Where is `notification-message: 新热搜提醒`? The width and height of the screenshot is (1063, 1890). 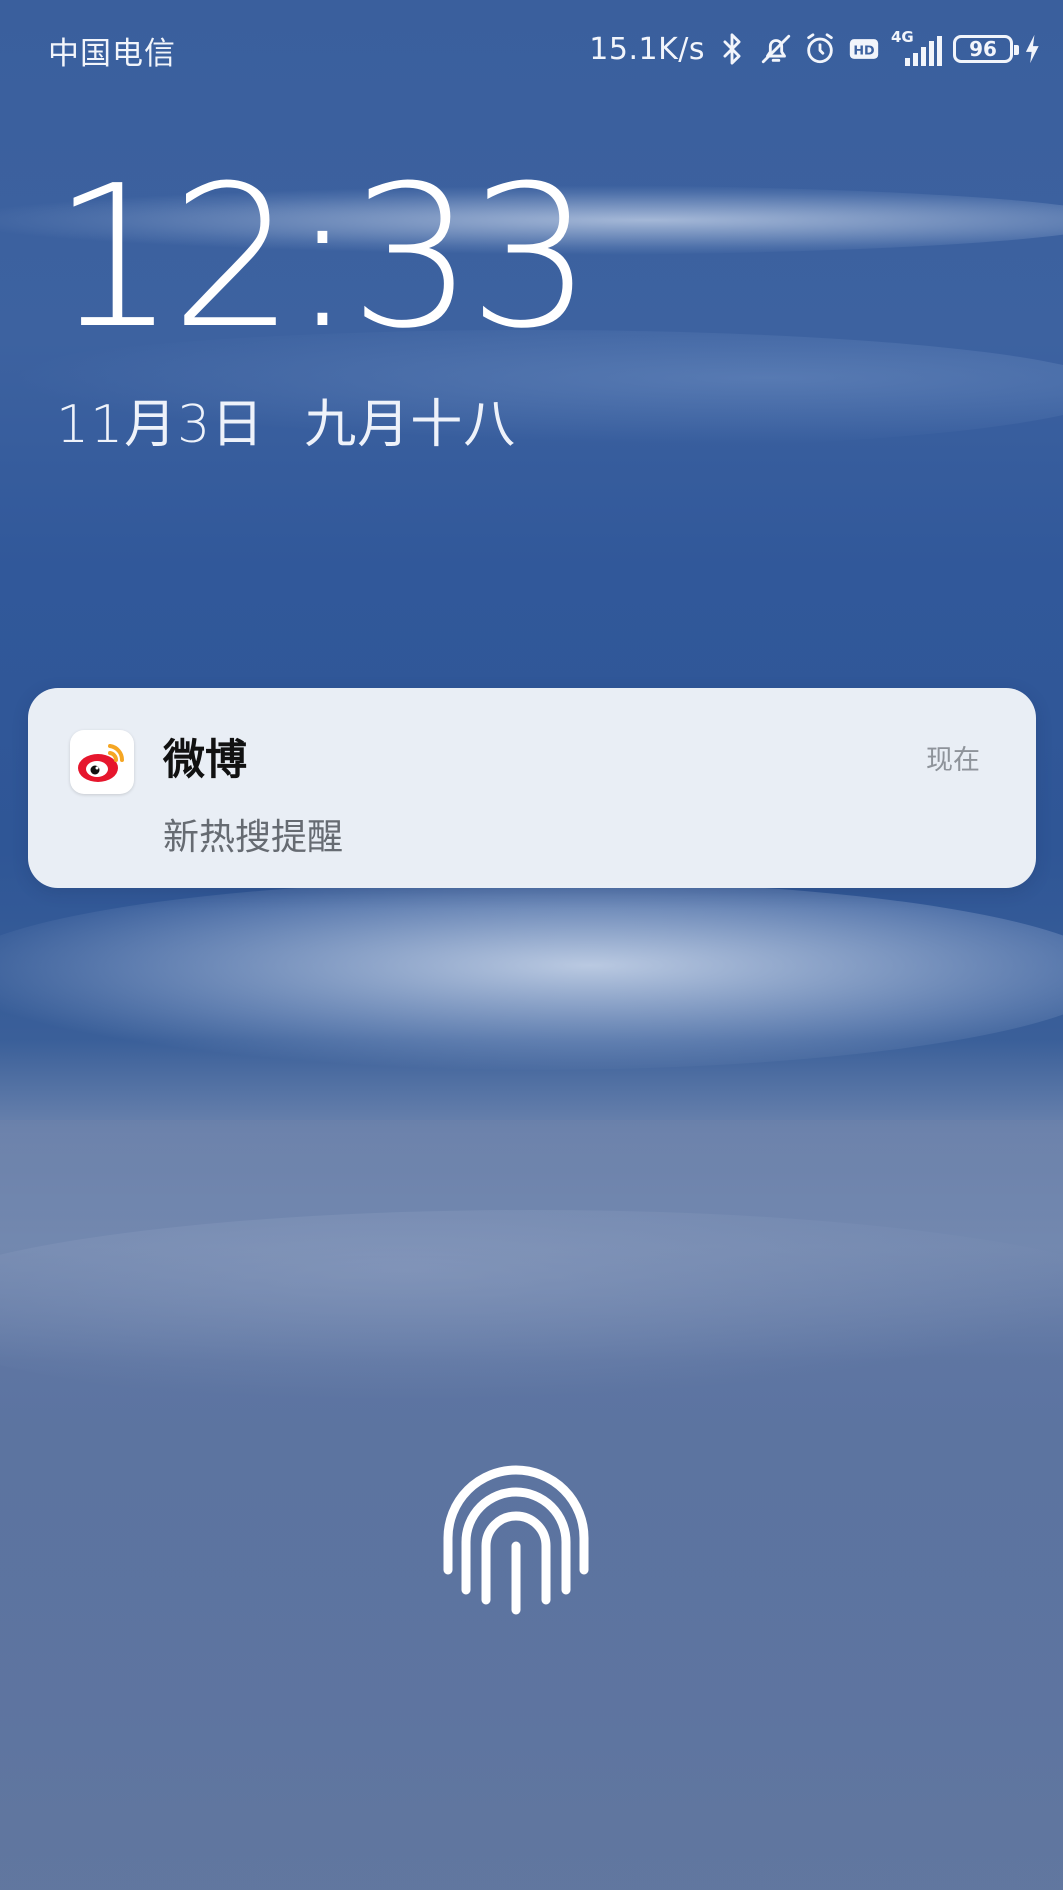 notification-message: 新热搜提醒 is located at coordinates (253, 837).